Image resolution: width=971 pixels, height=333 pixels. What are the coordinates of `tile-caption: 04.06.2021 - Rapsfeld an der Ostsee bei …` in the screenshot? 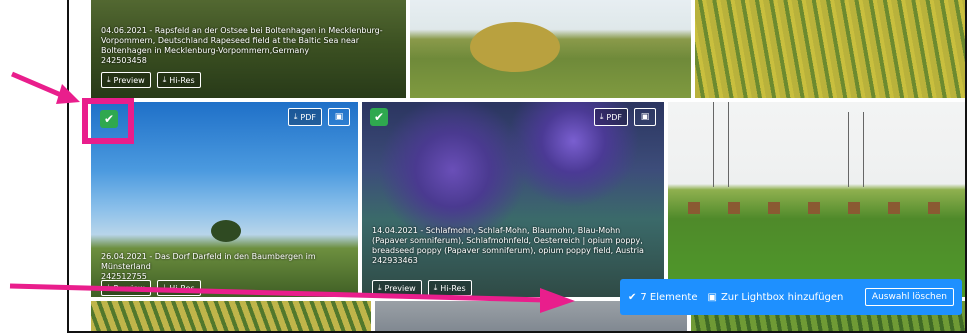 It's located at (242, 40).